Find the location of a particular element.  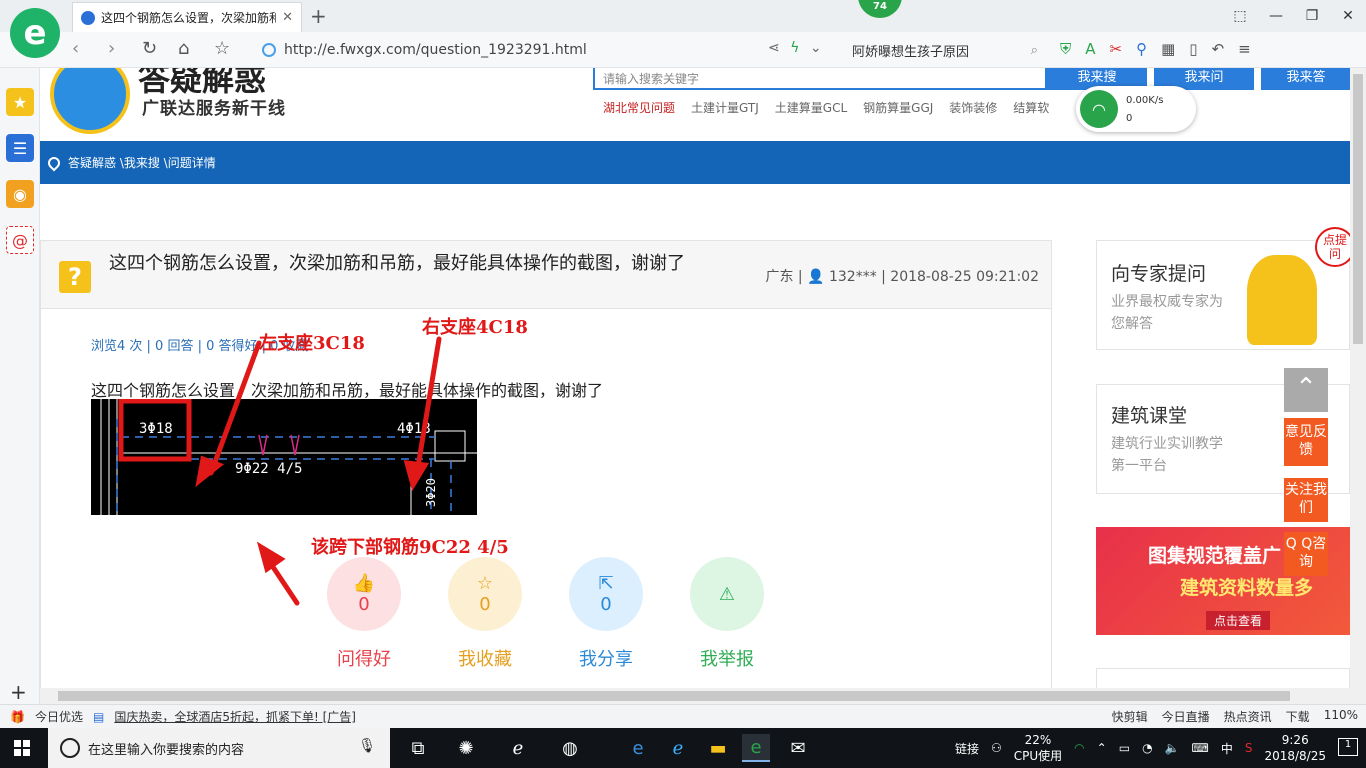

speed-mode-icon: ϟ is located at coordinates (794, 48).